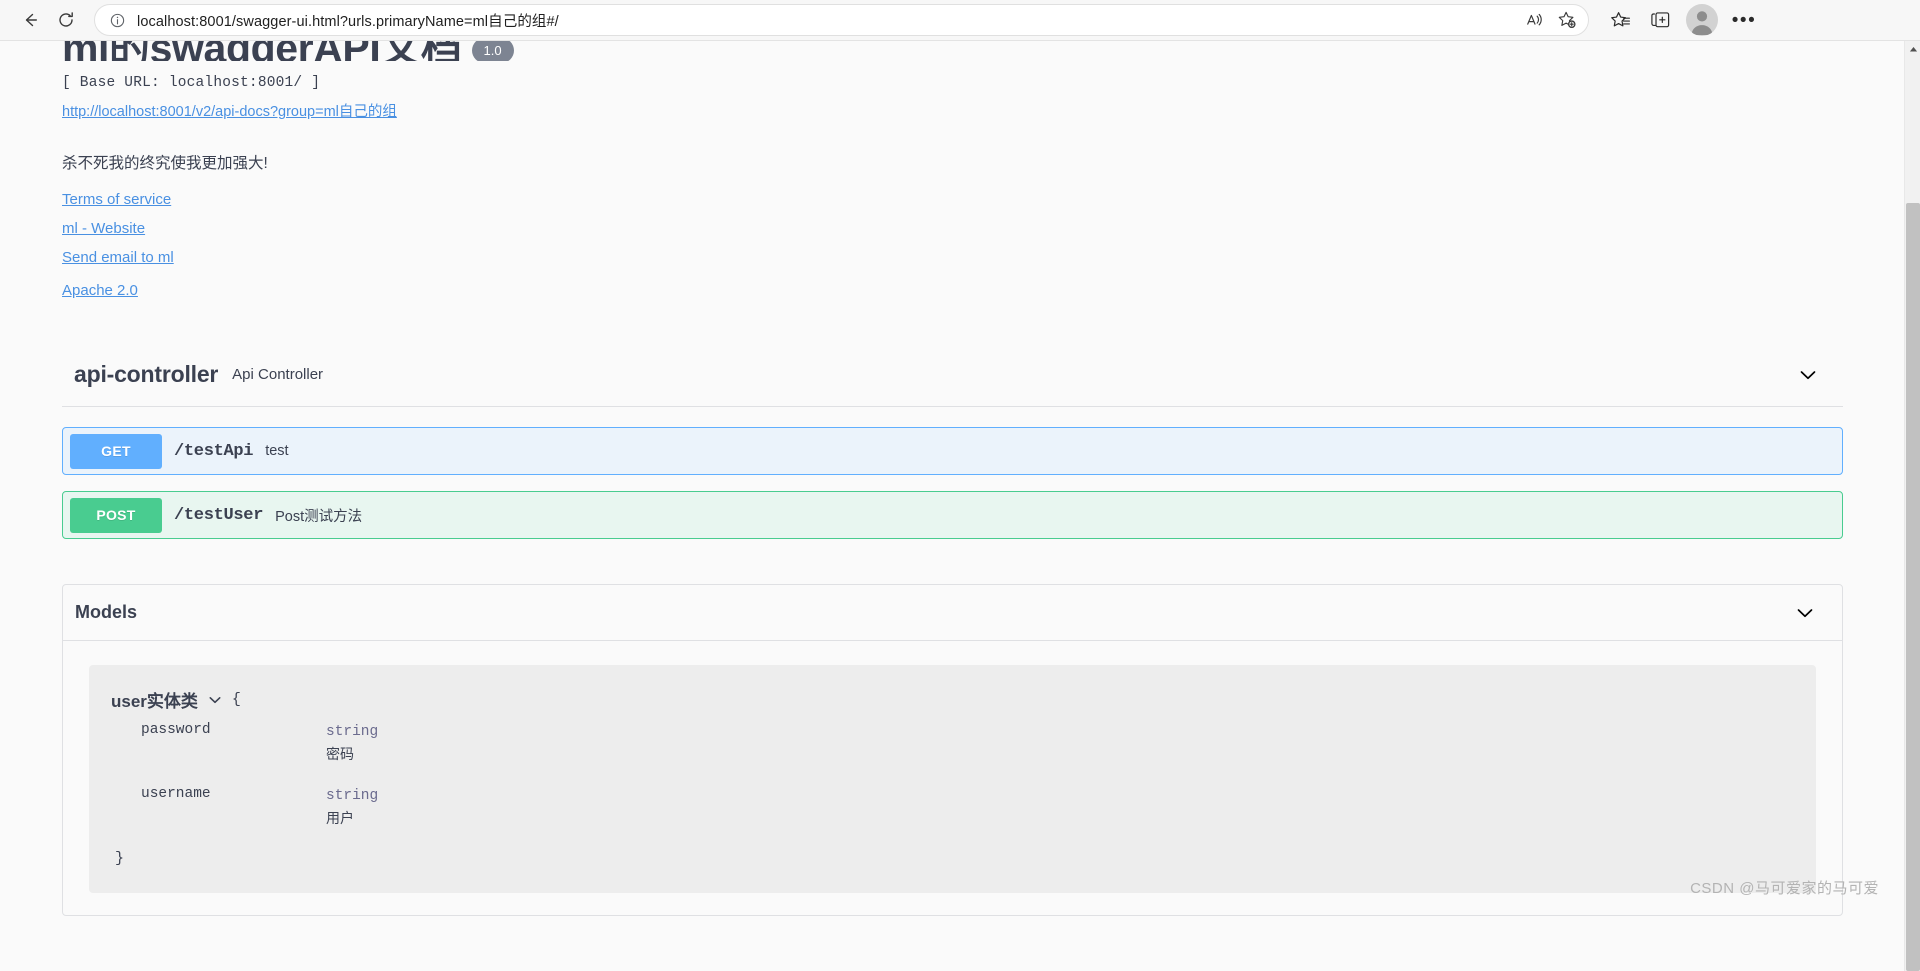 The height and width of the screenshot is (971, 1920). What do you see at coordinates (116, 515) in the screenshot?
I see `http-method-badge: POST` at bounding box center [116, 515].